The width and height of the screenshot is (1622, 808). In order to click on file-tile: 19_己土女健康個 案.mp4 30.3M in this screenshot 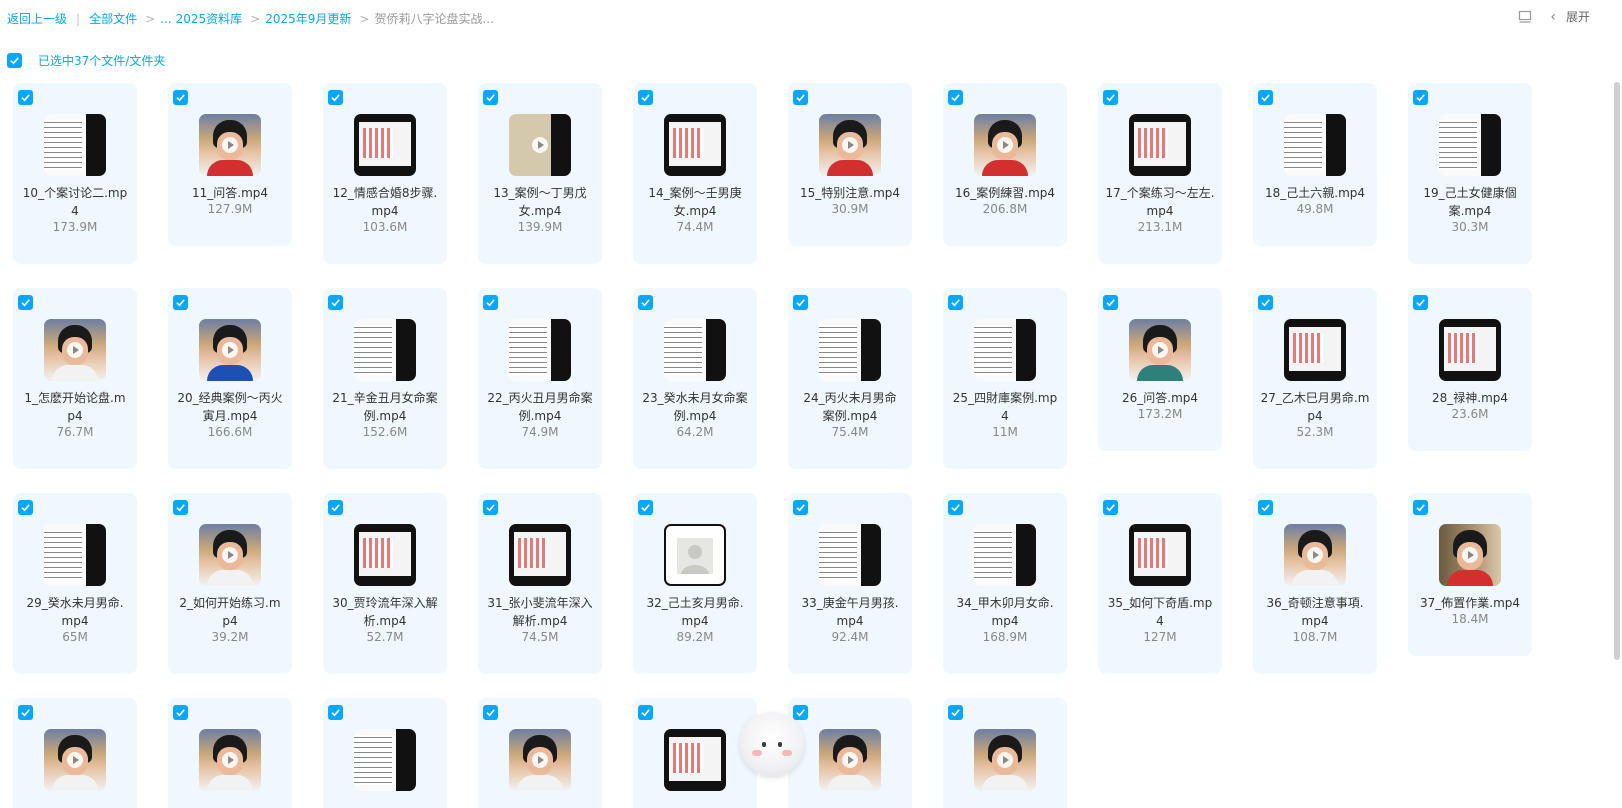, I will do `click(1470, 173)`.